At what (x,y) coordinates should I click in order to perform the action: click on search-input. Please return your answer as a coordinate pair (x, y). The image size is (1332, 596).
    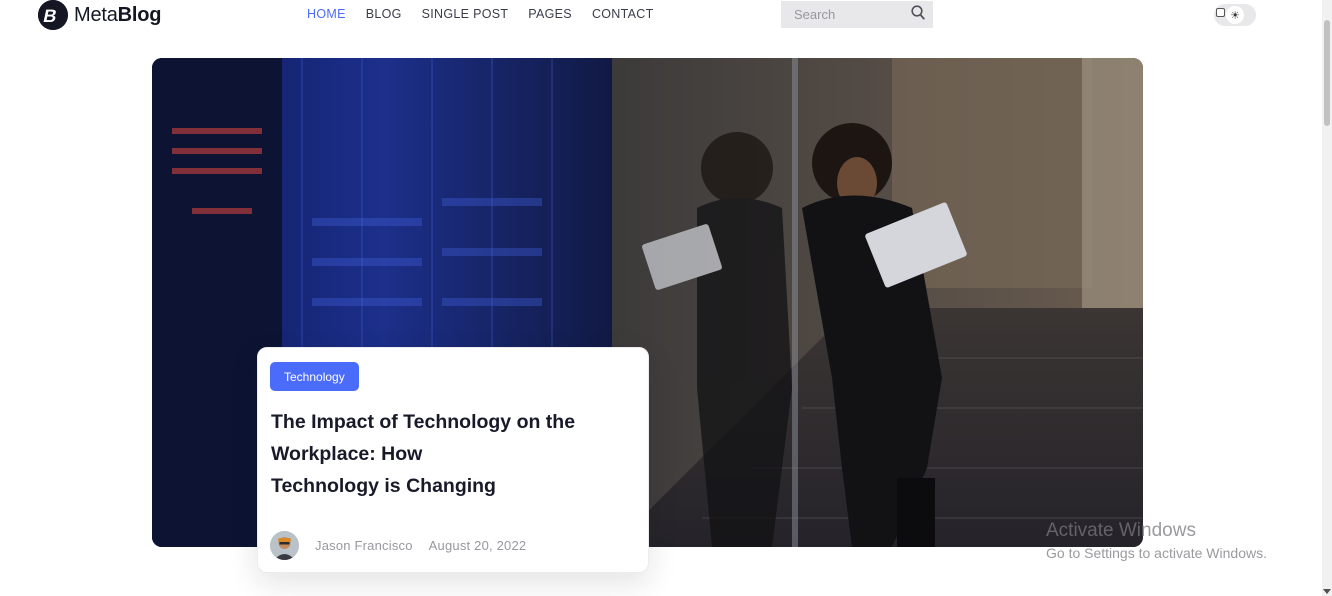
    Looking at the image, I should click on (849, 14).